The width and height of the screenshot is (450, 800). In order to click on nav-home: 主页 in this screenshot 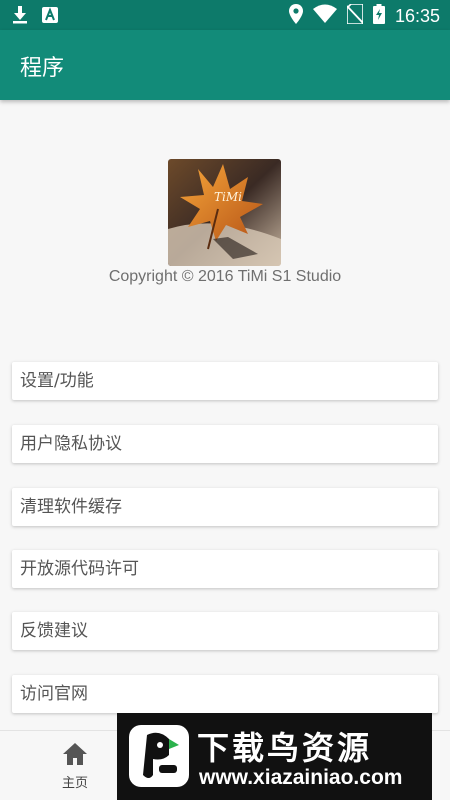, I will do `click(75, 767)`.